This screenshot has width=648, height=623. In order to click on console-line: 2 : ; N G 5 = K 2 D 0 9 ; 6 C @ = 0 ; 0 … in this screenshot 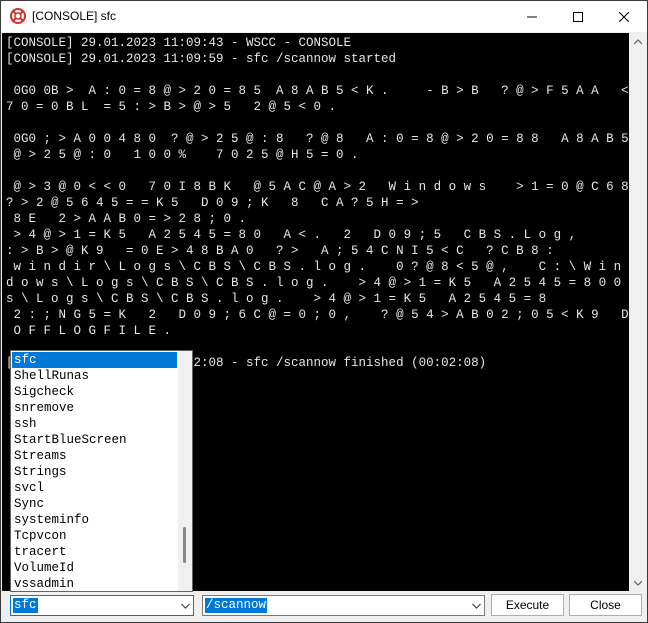, I will do `click(321, 315)`.